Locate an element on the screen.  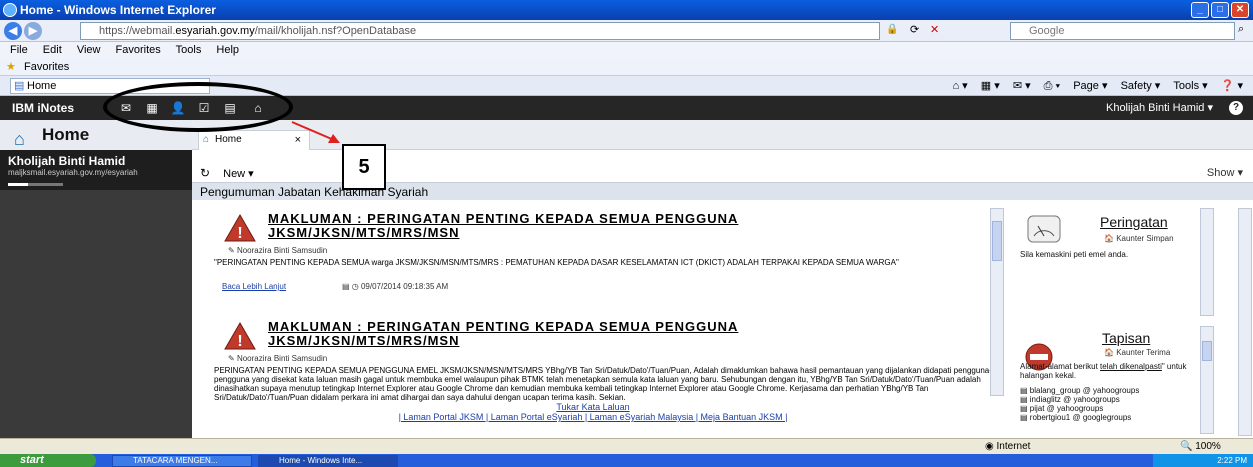
feeds-icon: ▦ ▾ is located at coordinates (990, 86).